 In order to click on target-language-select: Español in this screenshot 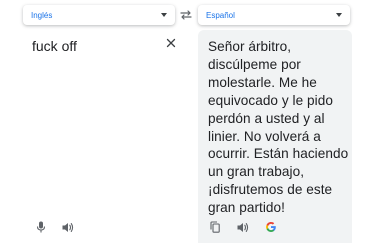, I will do `click(274, 15)`.